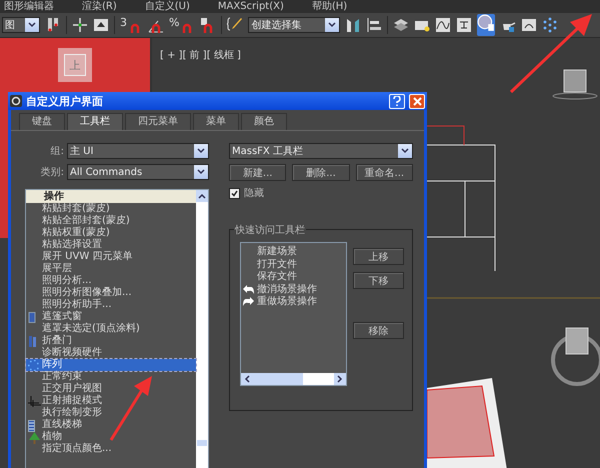  Describe the element at coordinates (247, 379) in the screenshot. I see `chevron-left-icon` at that location.